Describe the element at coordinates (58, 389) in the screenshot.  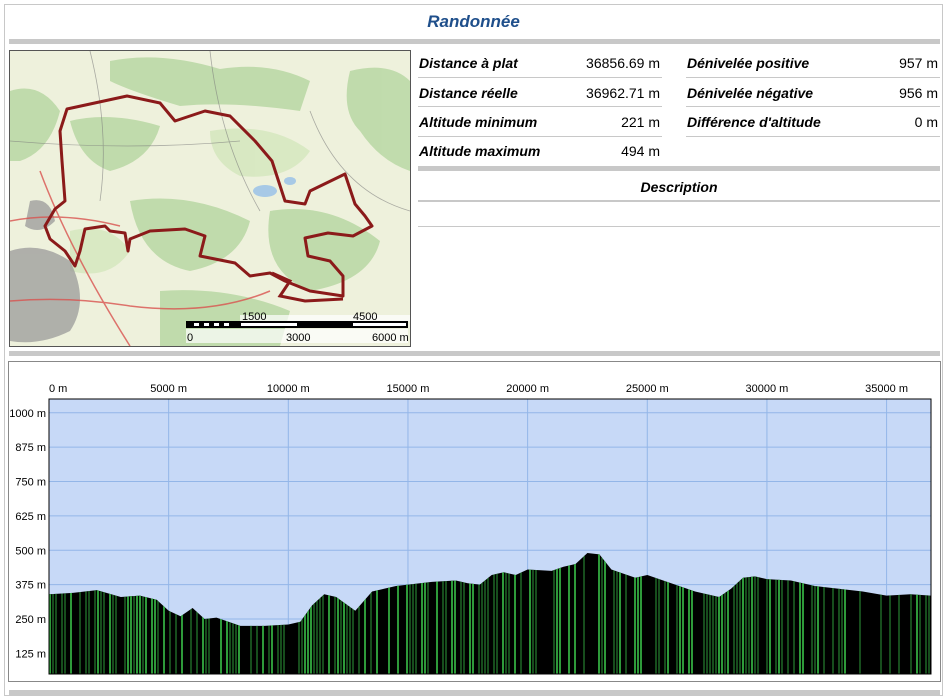
I see `x-tick-label: 0 m` at that location.